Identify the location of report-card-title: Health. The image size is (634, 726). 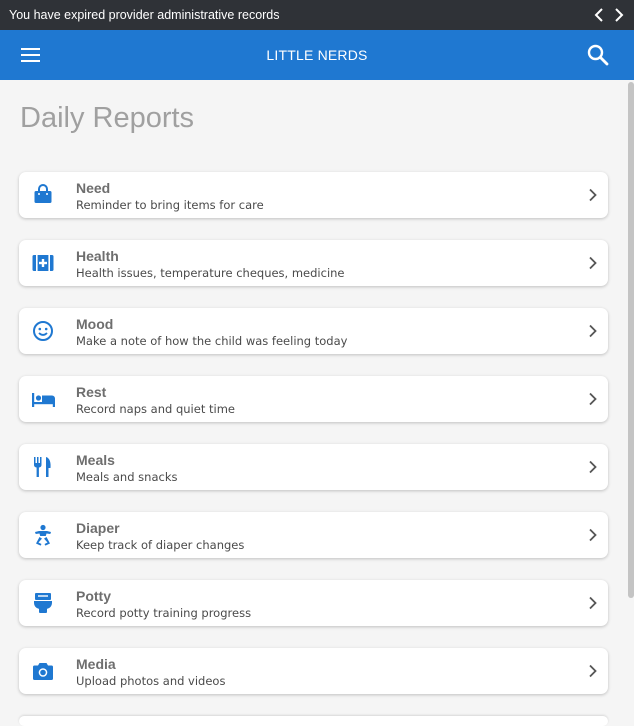
(97, 256).